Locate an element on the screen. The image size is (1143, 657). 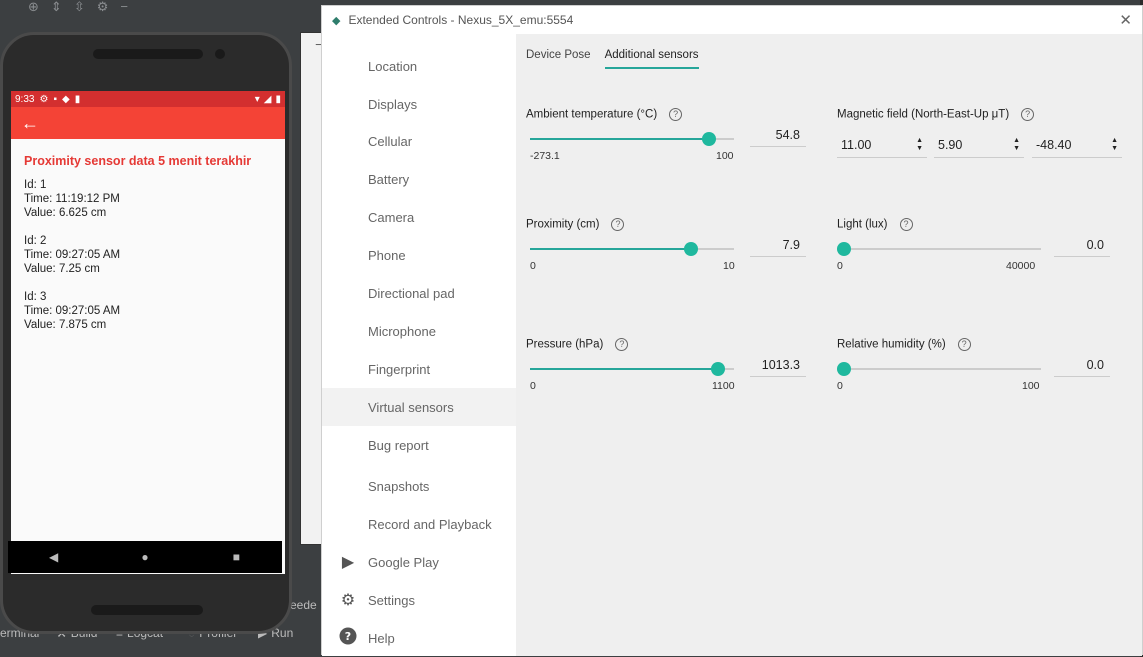
record-value: Value: 7.875 cm is located at coordinates (65, 325).